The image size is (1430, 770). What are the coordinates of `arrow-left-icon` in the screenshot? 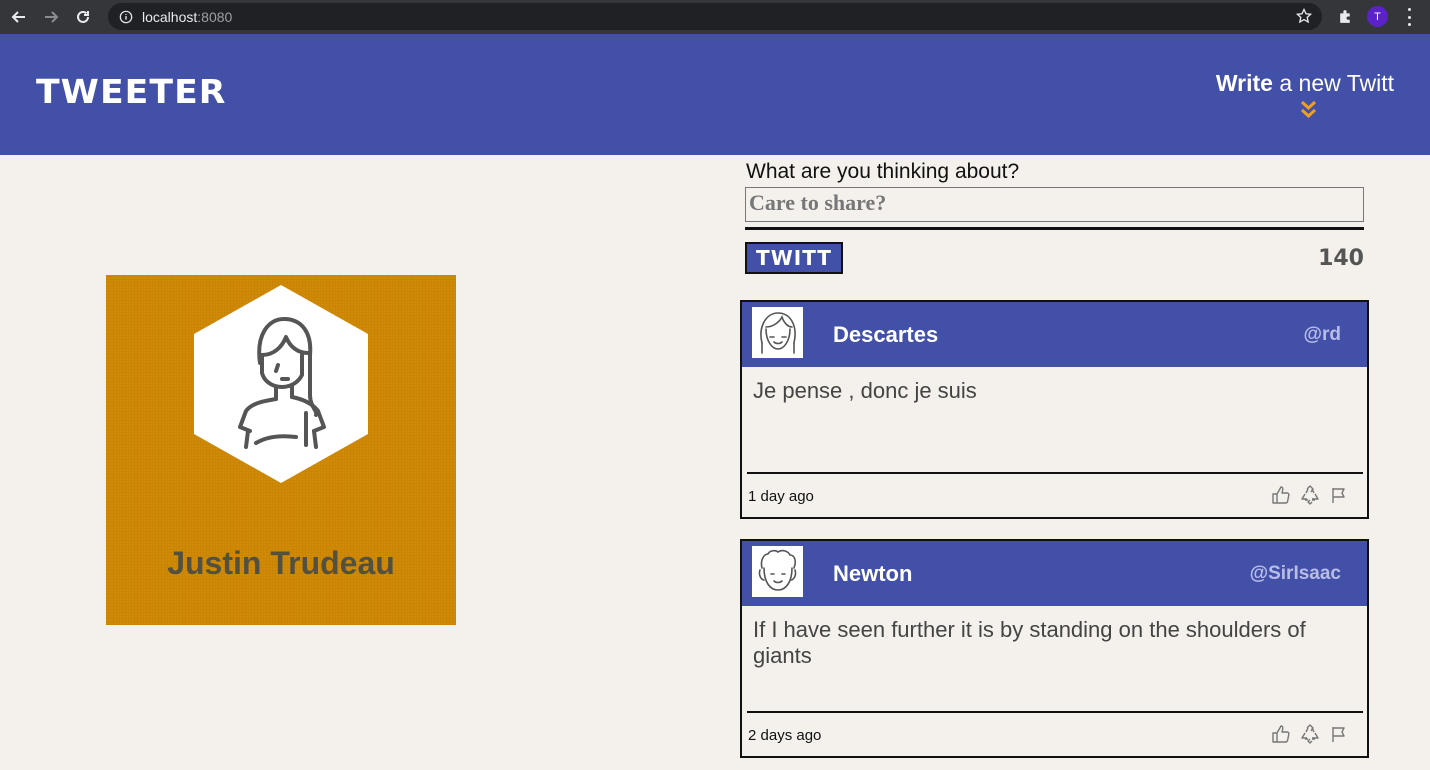 It's located at (18, 17).